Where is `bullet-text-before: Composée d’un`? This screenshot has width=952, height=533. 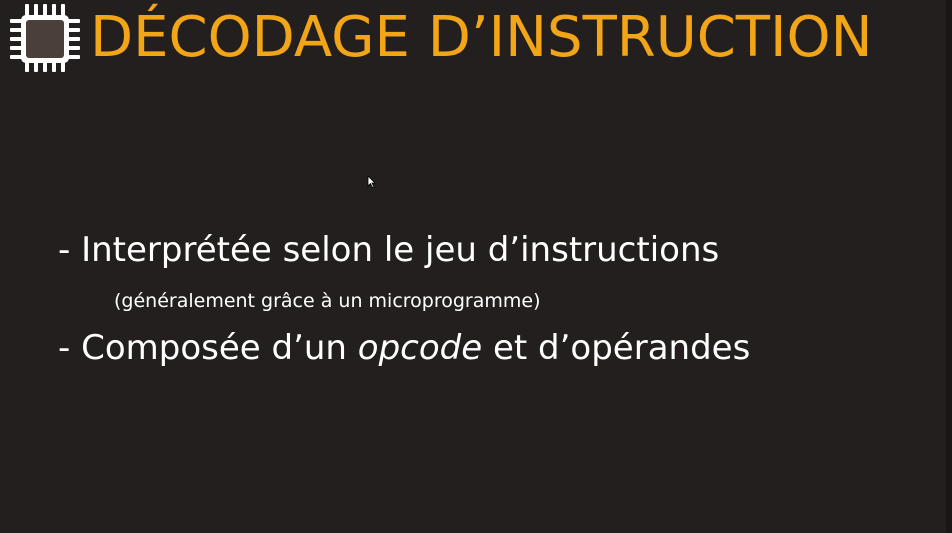
bullet-text-before: Composée d’un is located at coordinates (219, 348).